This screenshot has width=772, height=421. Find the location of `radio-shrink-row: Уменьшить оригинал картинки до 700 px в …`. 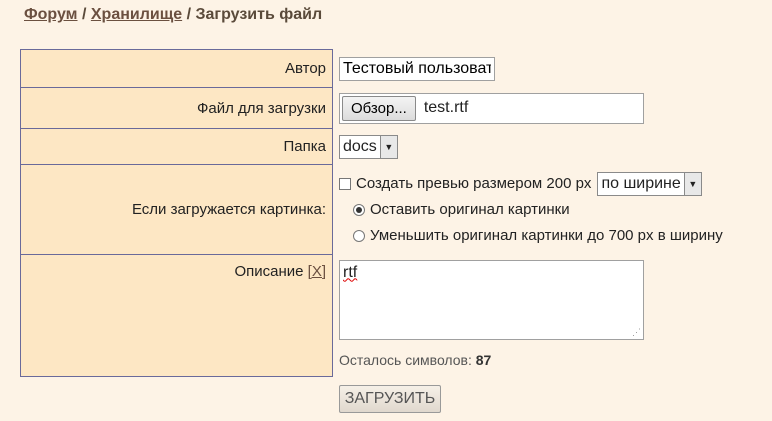

radio-shrink-row: Уменьшить оригинал картинки до 700 px в … is located at coordinates (531, 236).